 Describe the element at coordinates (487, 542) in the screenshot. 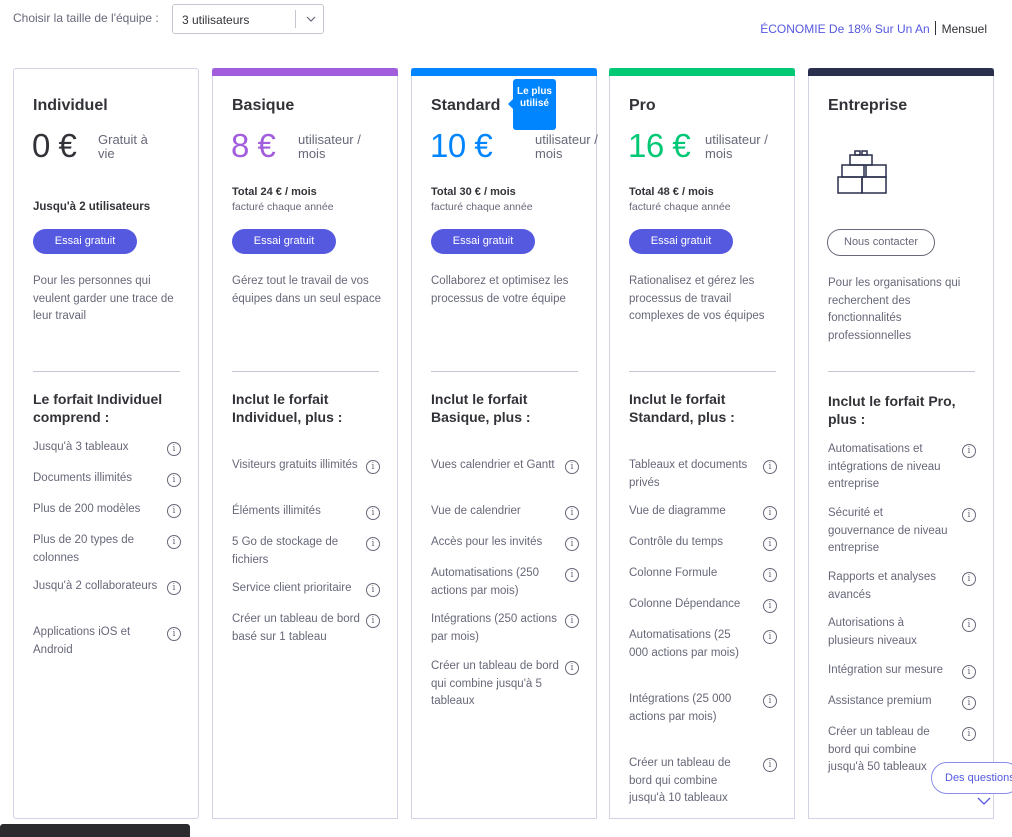

I see `feature-item: Accès pour les invités` at that location.